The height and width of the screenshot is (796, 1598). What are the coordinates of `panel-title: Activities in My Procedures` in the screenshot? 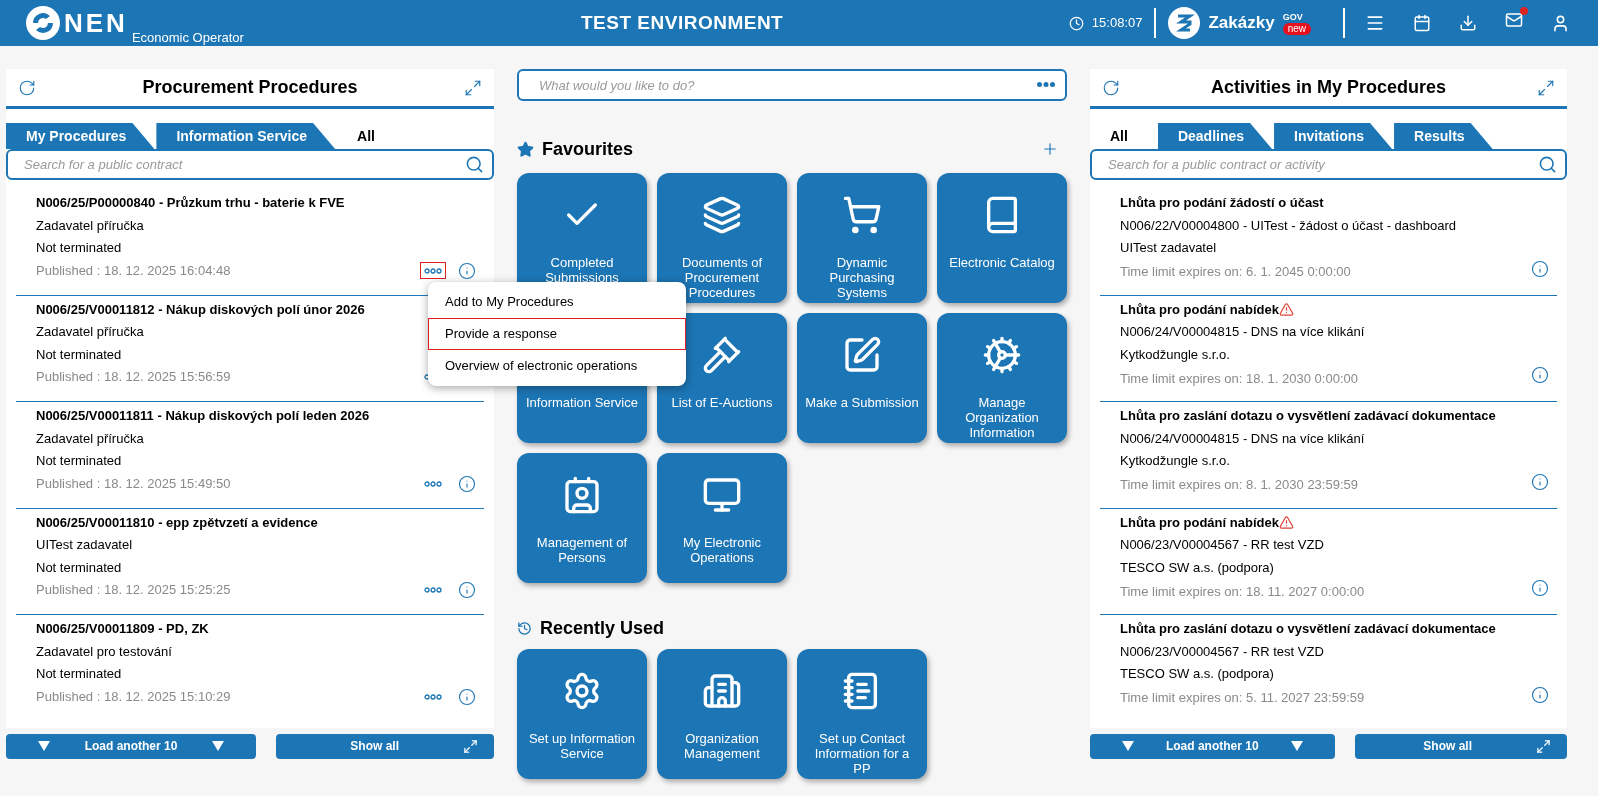 It's located at (1328, 87).